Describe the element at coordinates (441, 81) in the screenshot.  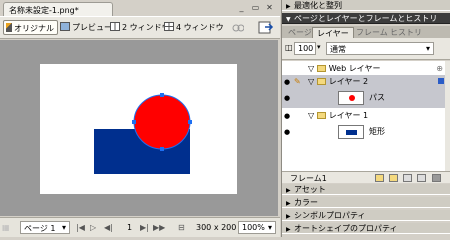
I see `selection-indicator` at that location.